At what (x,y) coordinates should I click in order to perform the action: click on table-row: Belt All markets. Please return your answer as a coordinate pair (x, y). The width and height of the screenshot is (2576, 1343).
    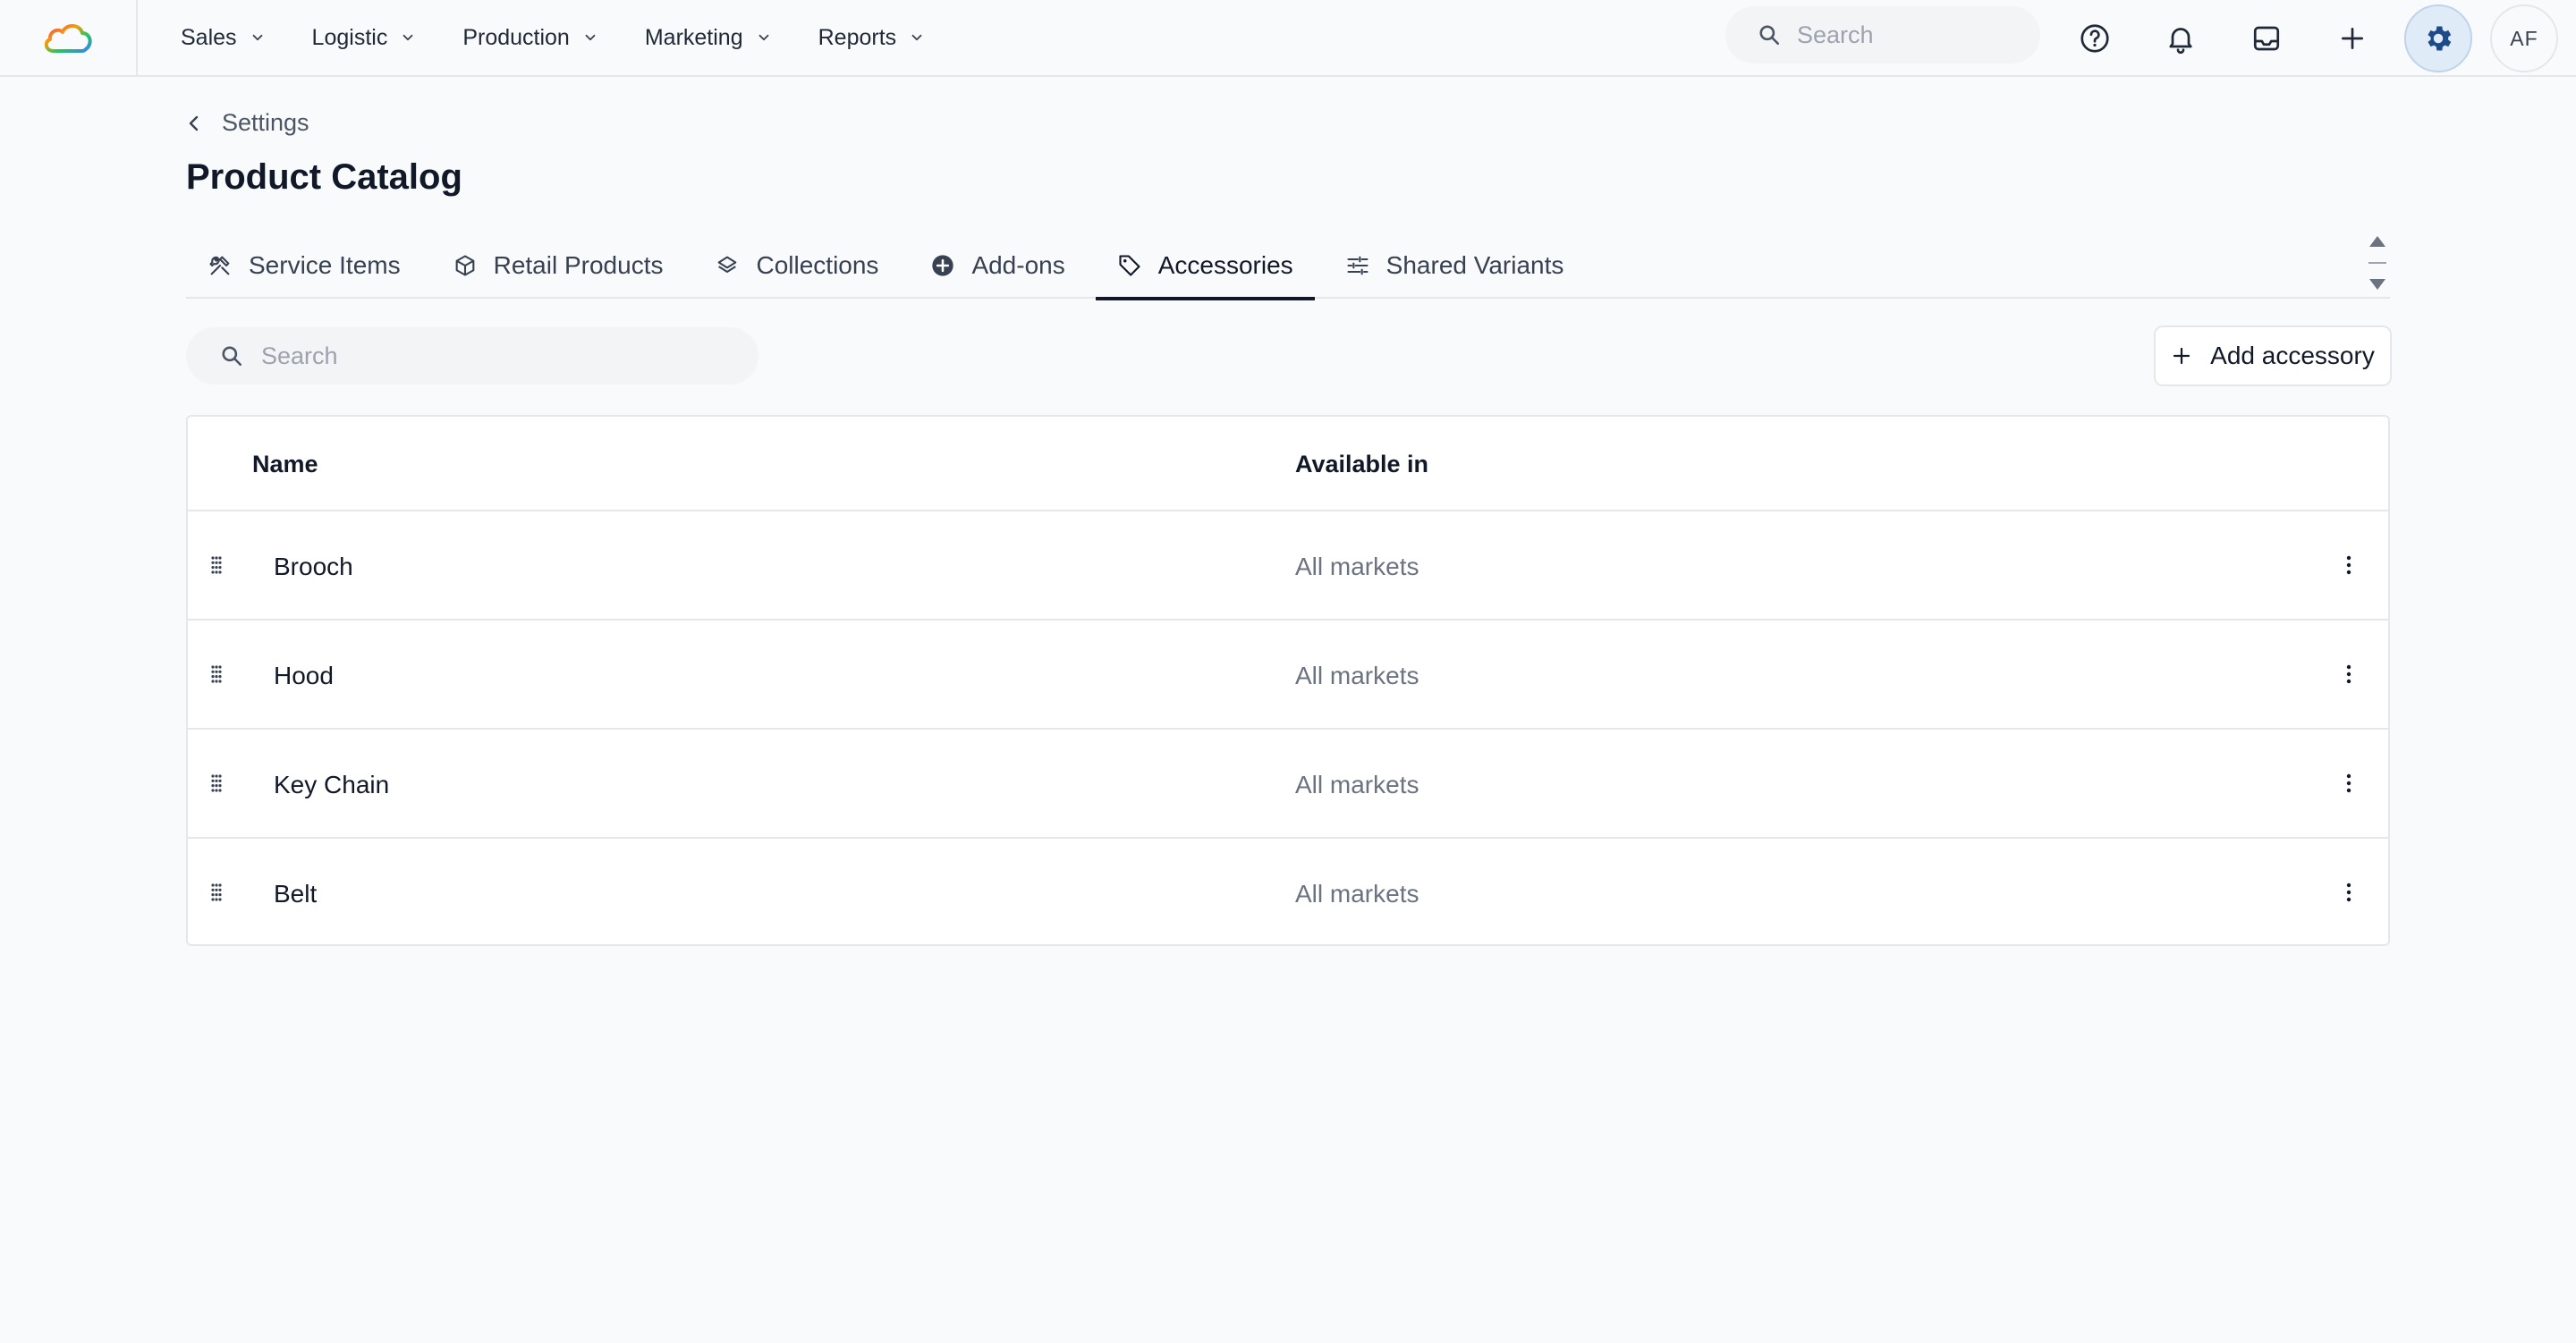
    Looking at the image, I should click on (1288, 893).